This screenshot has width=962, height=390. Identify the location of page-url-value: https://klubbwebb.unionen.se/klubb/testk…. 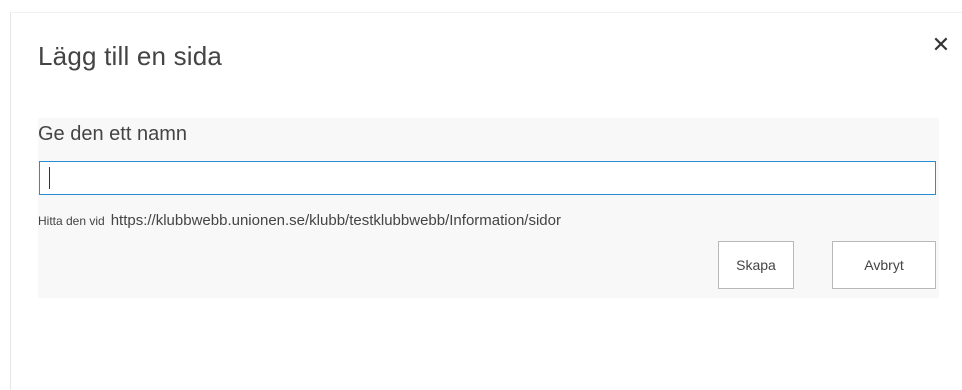
(335, 220).